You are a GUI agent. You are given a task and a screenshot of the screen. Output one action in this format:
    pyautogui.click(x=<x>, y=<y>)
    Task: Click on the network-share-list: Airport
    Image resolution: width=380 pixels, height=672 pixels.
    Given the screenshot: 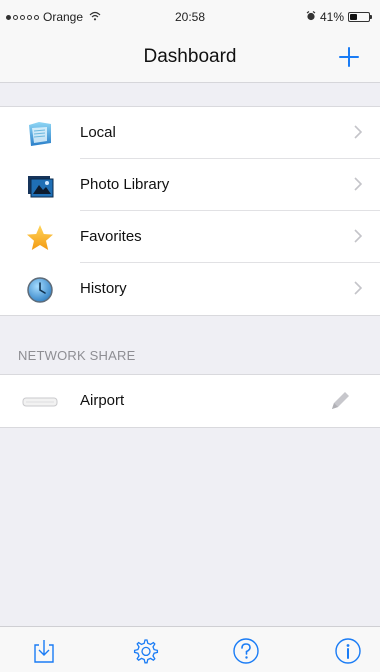 What is the action you would take?
    pyautogui.click(x=190, y=401)
    